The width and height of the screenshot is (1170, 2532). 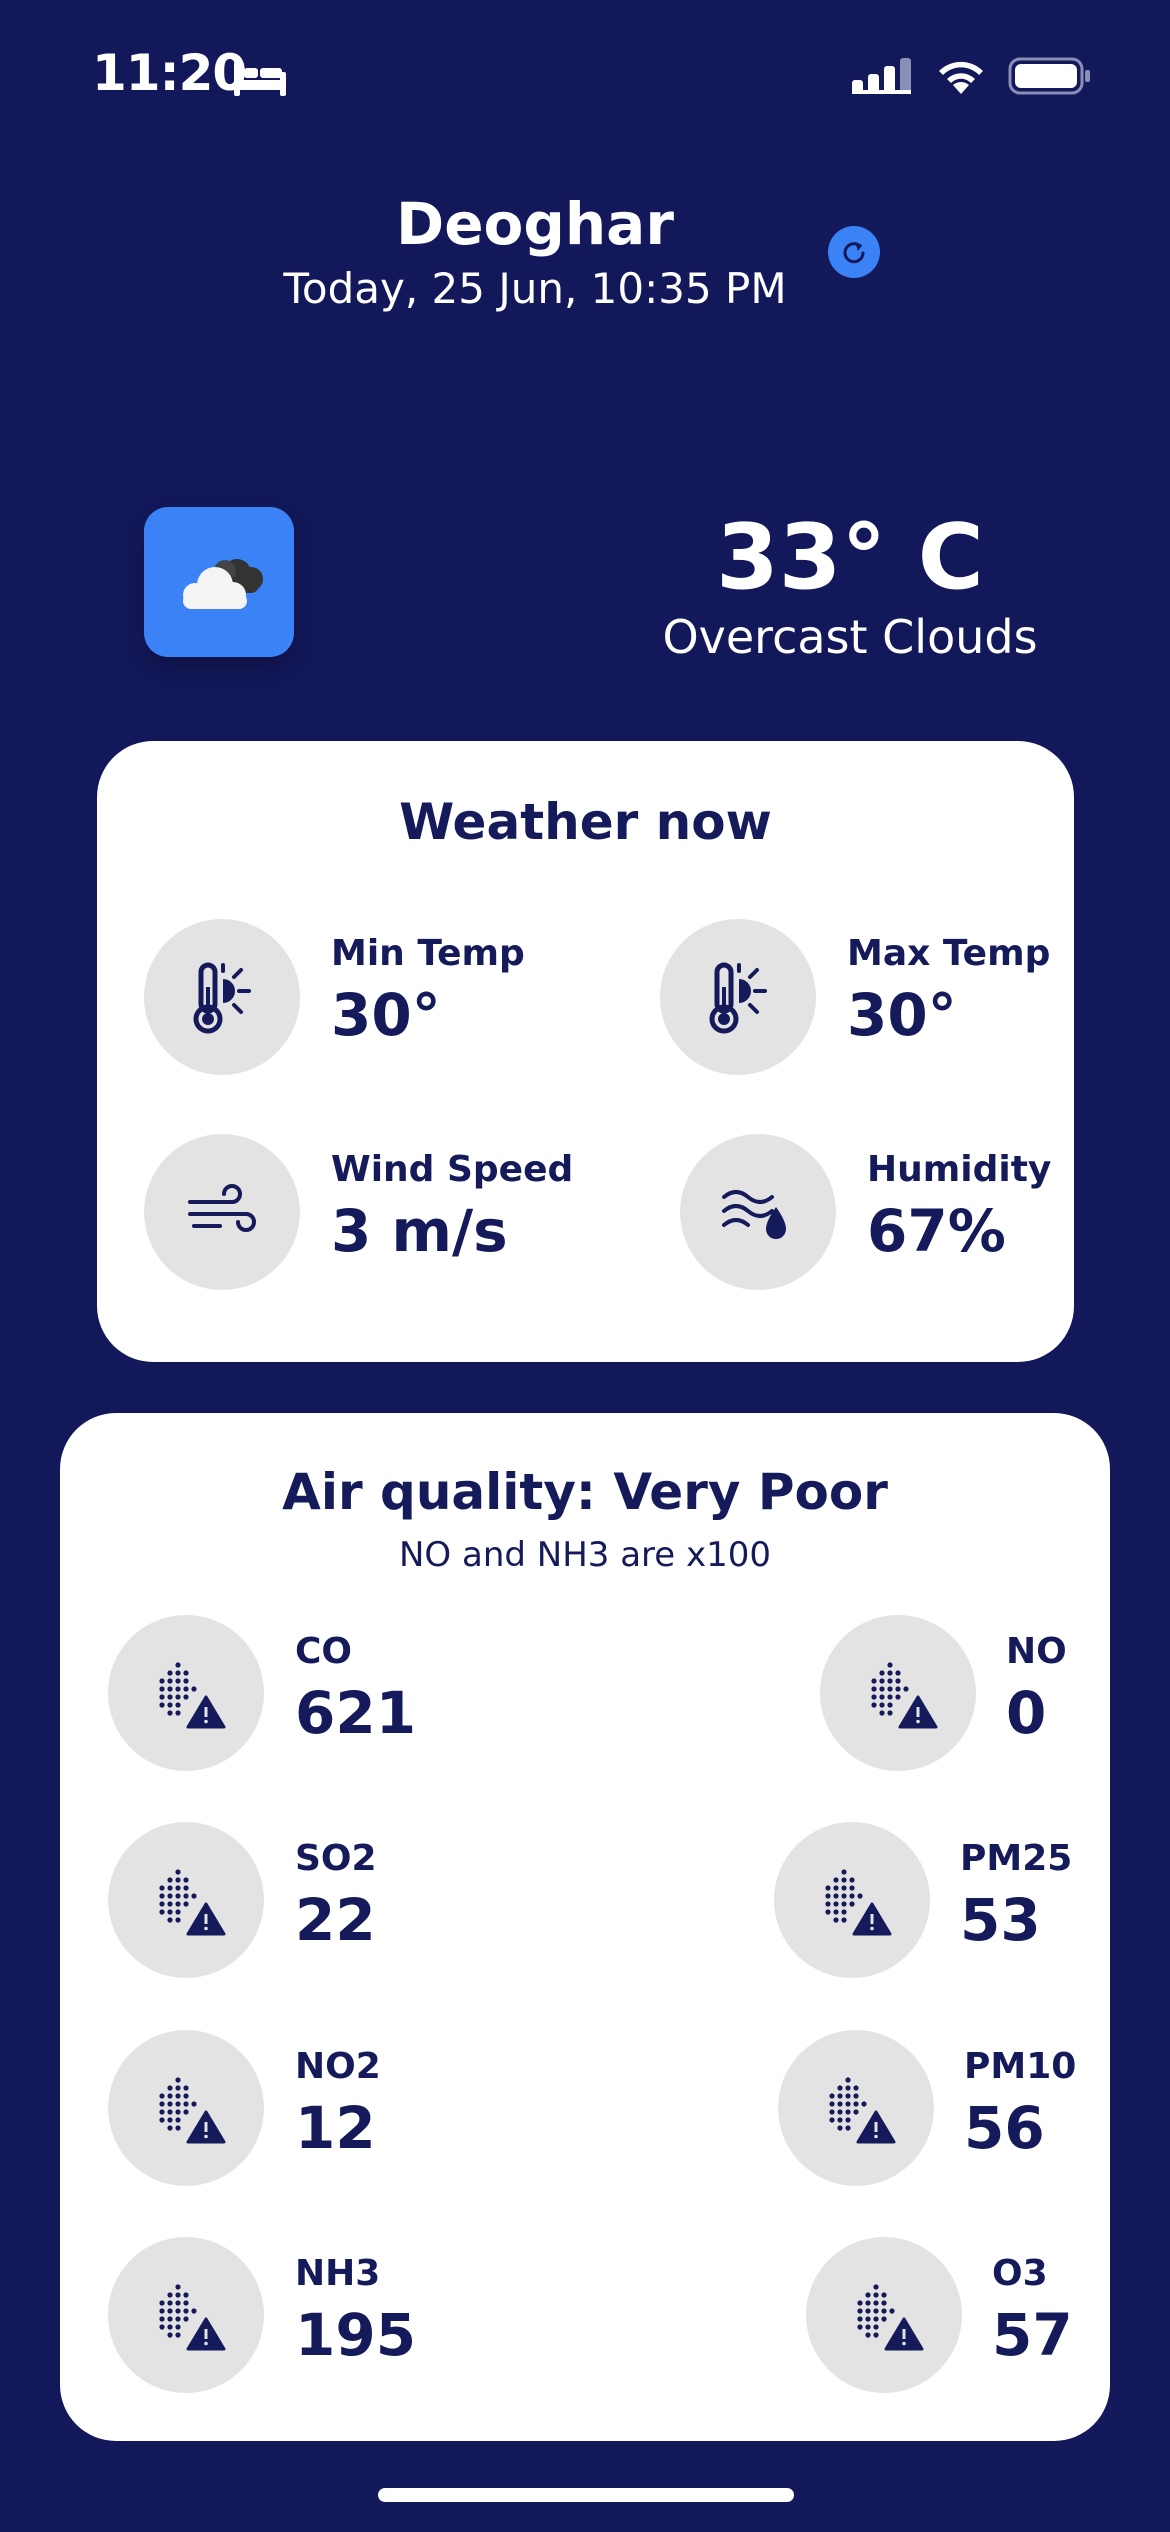 I want to click on current-temperature: 33° C, so click(x=850, y=557).